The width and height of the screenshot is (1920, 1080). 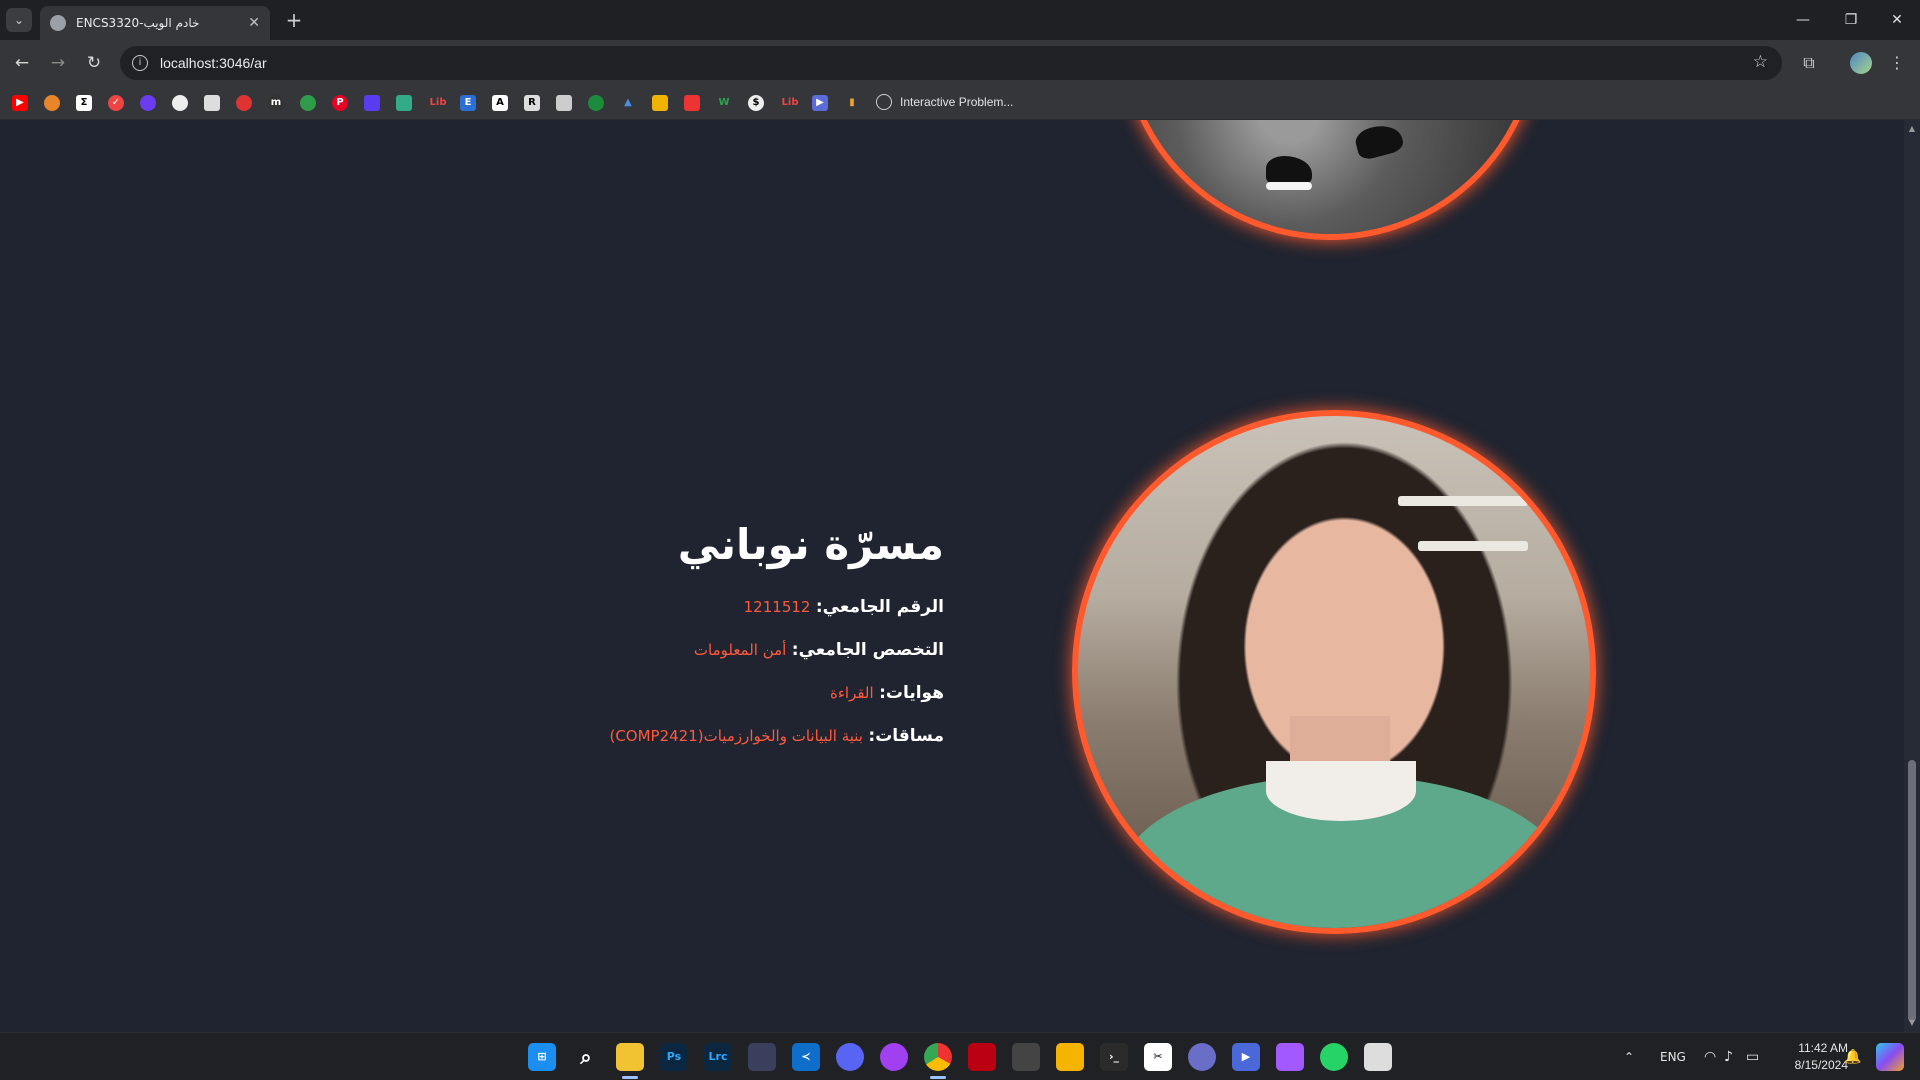 I want to click on chart-bookmark-icon: ▮, so click(x=852, y=103).